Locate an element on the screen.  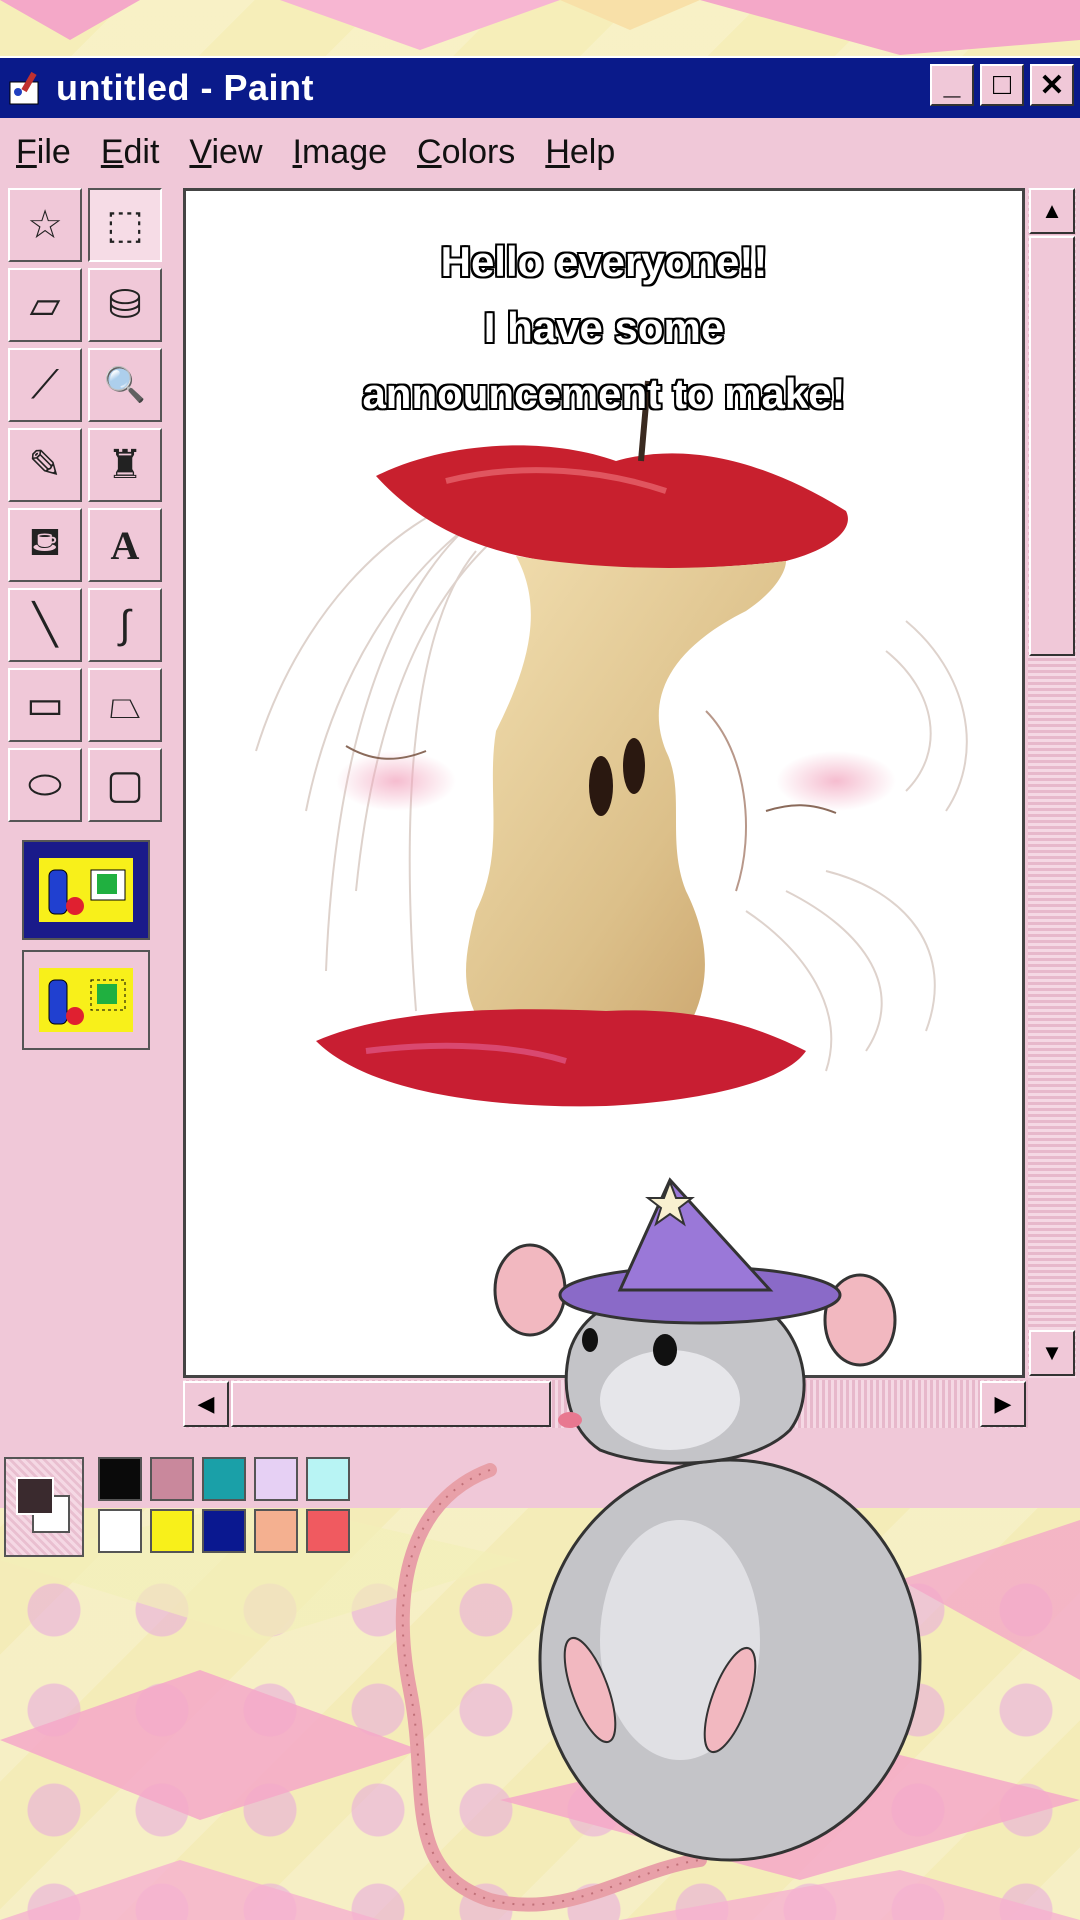
ellipse-icon: ⬭ is located at coordinates (45, 784).